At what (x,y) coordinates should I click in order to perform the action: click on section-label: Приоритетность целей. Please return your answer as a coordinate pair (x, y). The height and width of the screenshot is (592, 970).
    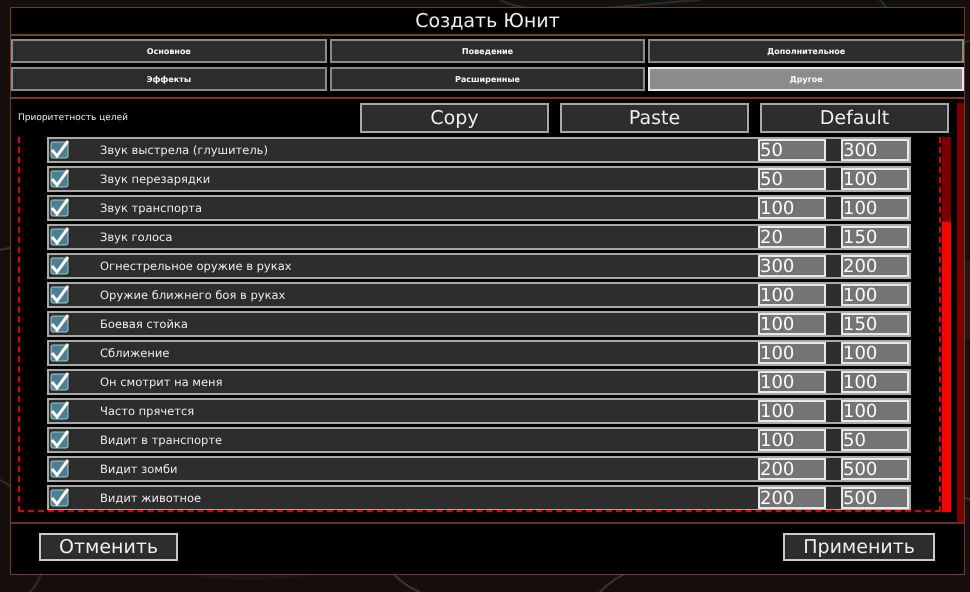
    Looking at the image, I should click on (73, 118).